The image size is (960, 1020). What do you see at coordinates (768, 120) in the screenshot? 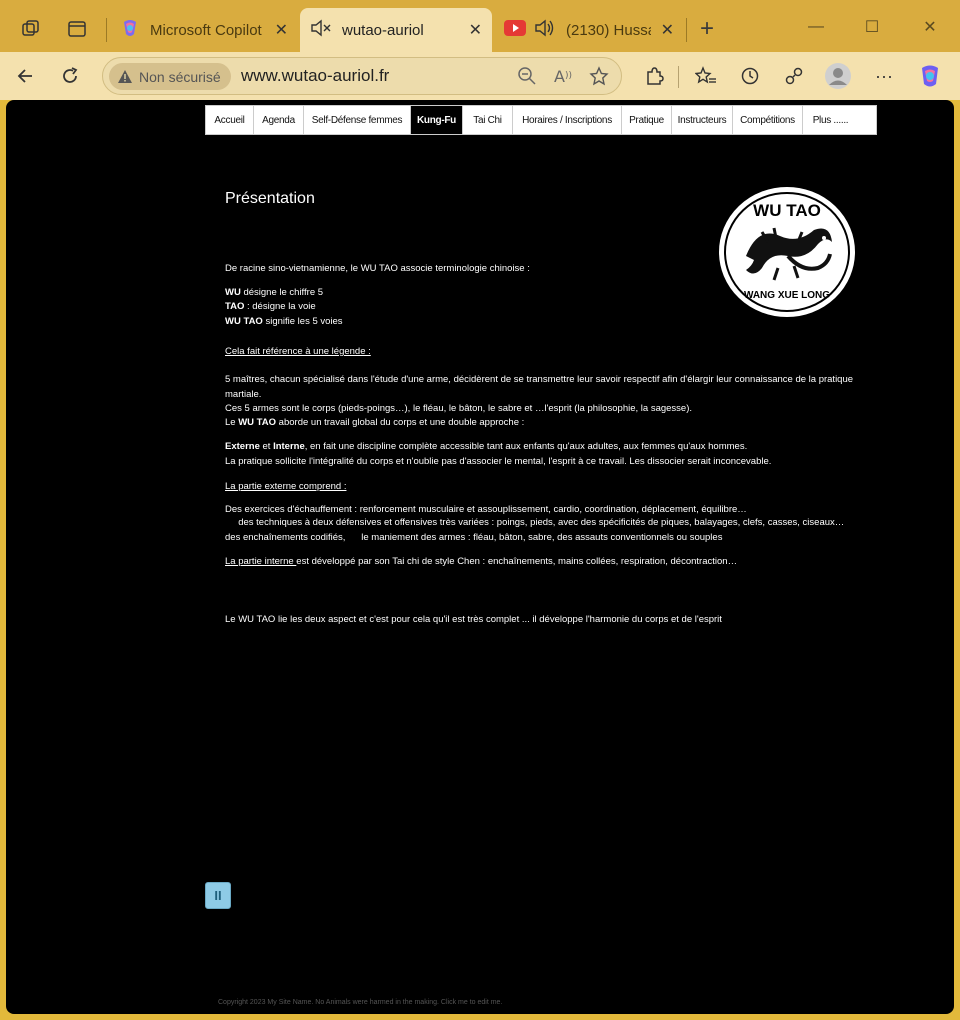
I see `nav-competitions: Compétitions` at bounding box center [768, 120].